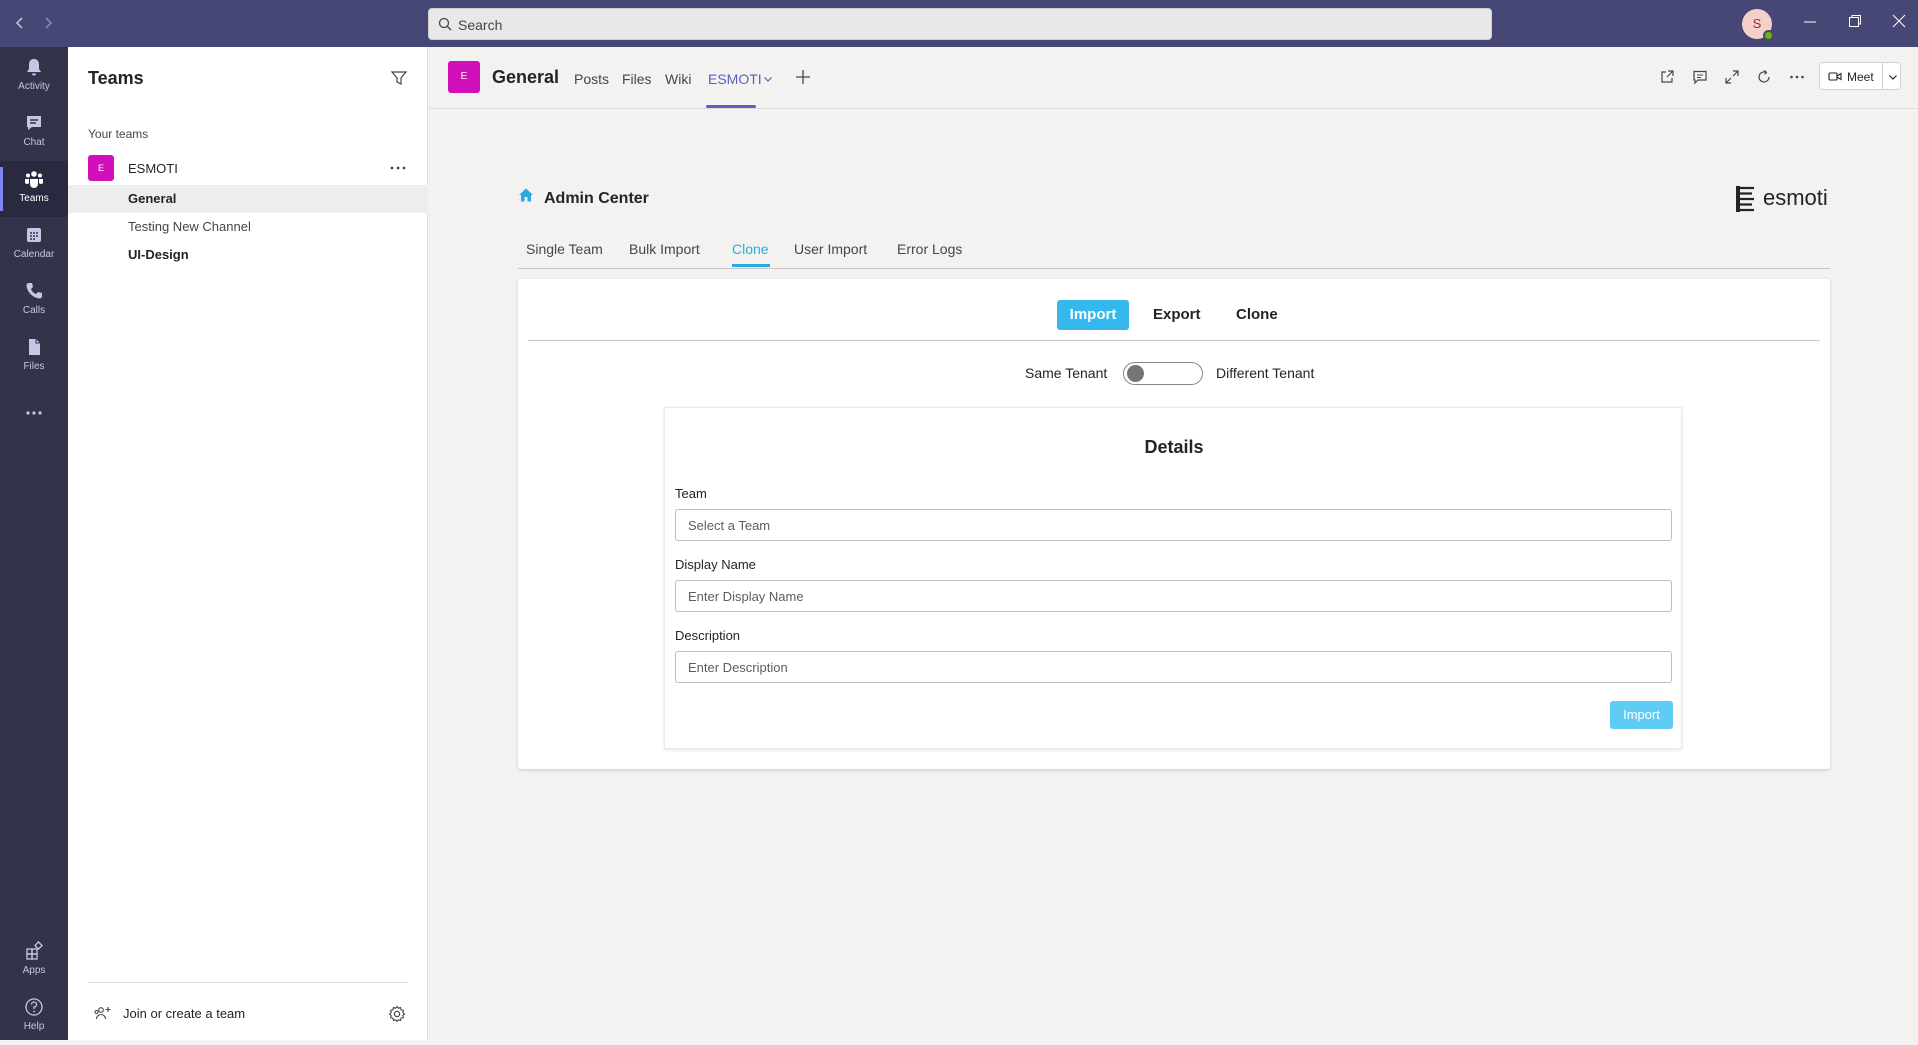 The height and width of the screenshot is (1045, 1918). Describe the element at coordinates (1641, 715) in the screenshot. I see `import-submit-button: Import` at that location.